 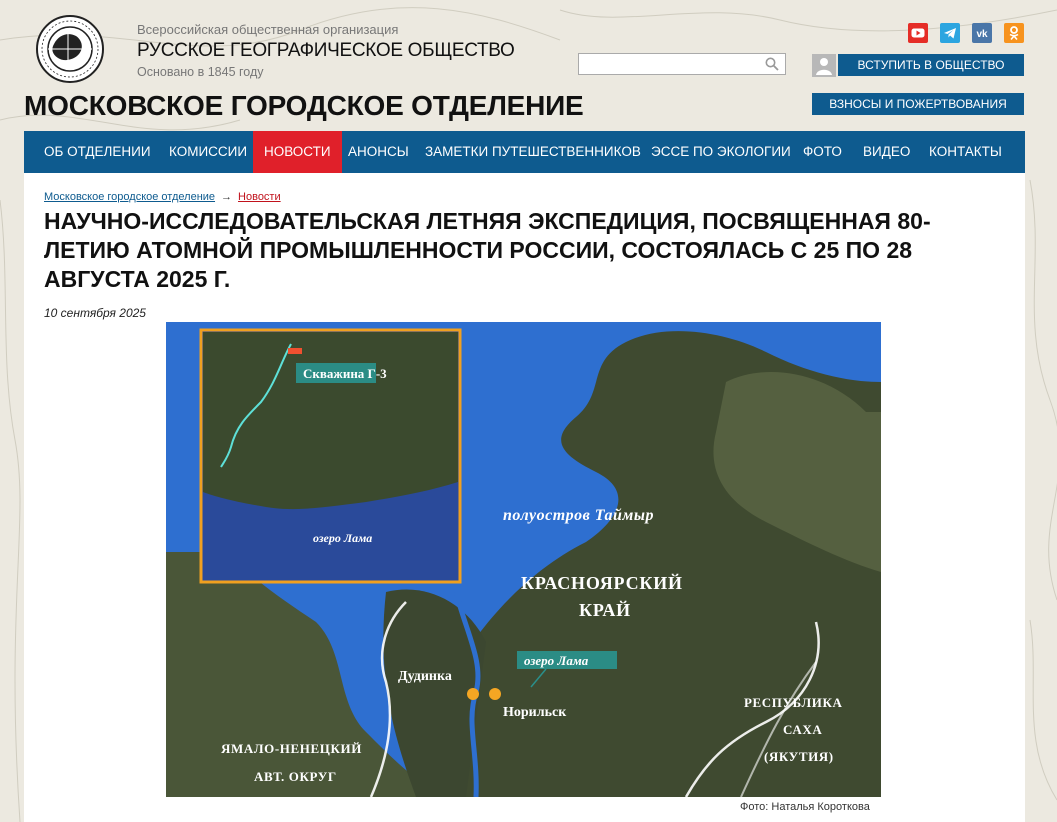 What do you see at coordinates (425, 676) in the screenshot?
I see `map-label-dudinka: Дудинка` at bounding box center [425, 676].